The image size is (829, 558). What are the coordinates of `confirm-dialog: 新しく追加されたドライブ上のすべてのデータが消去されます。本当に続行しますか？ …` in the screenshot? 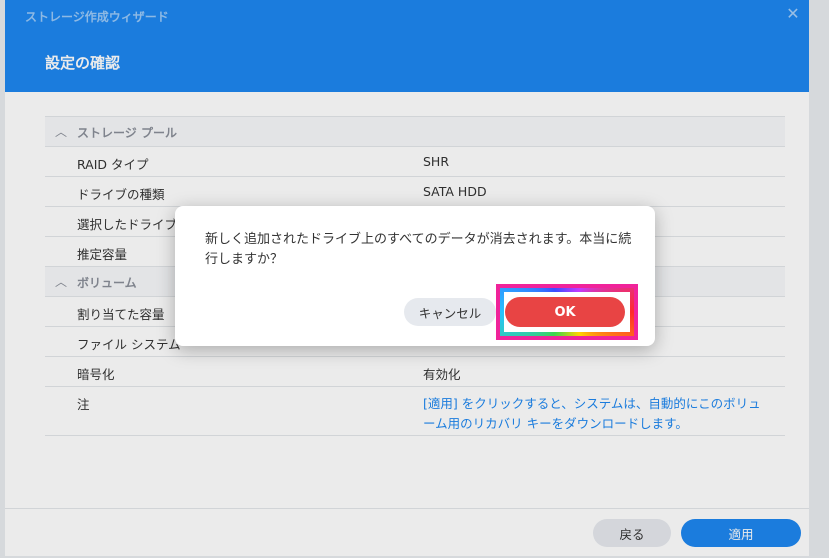 It's located at (415, 276).